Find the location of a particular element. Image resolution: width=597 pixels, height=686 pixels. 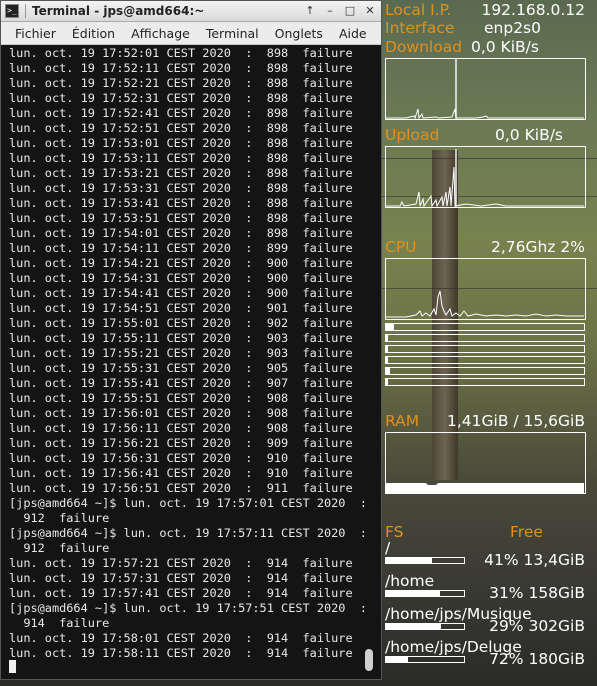

download-label: Download is located at coordinates (424, 47).